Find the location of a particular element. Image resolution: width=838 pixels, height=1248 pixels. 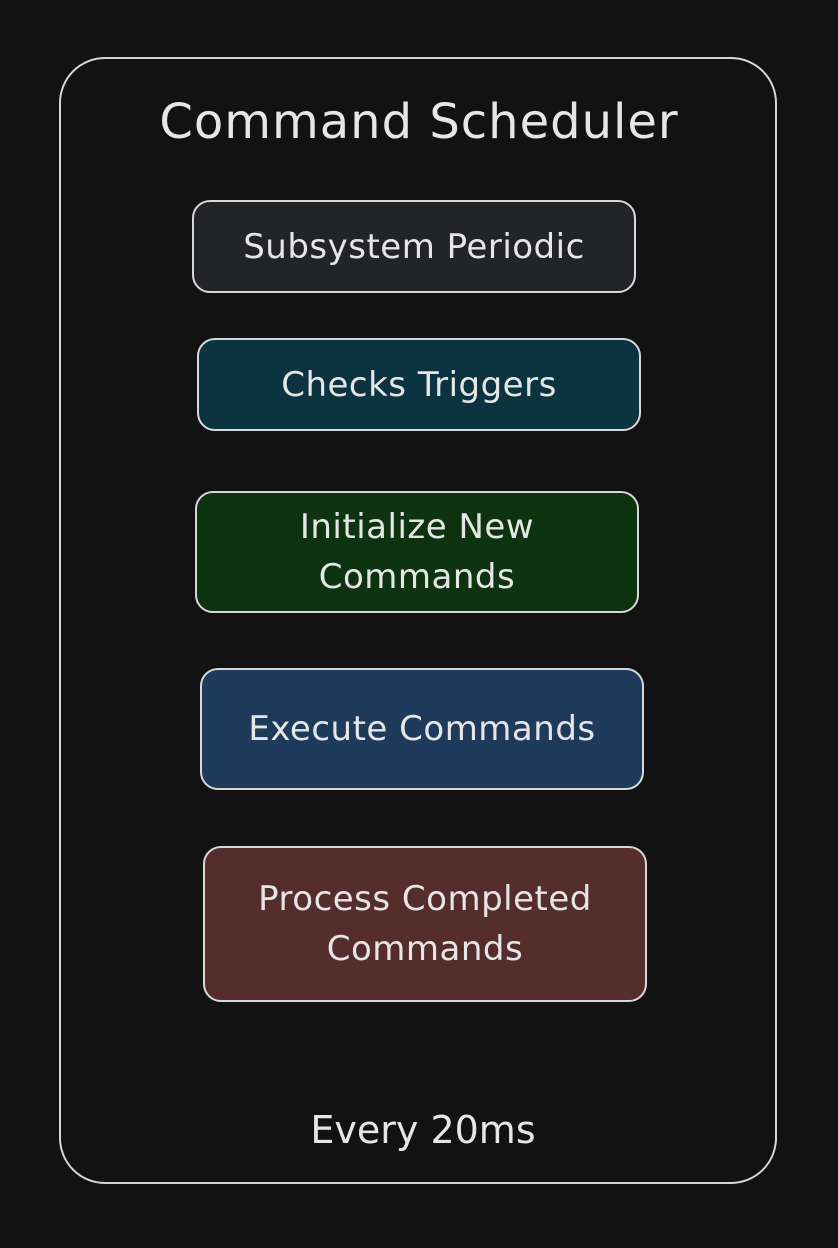

step-checks-triggers: Checks Triggers is located at coordinates (419, 384).